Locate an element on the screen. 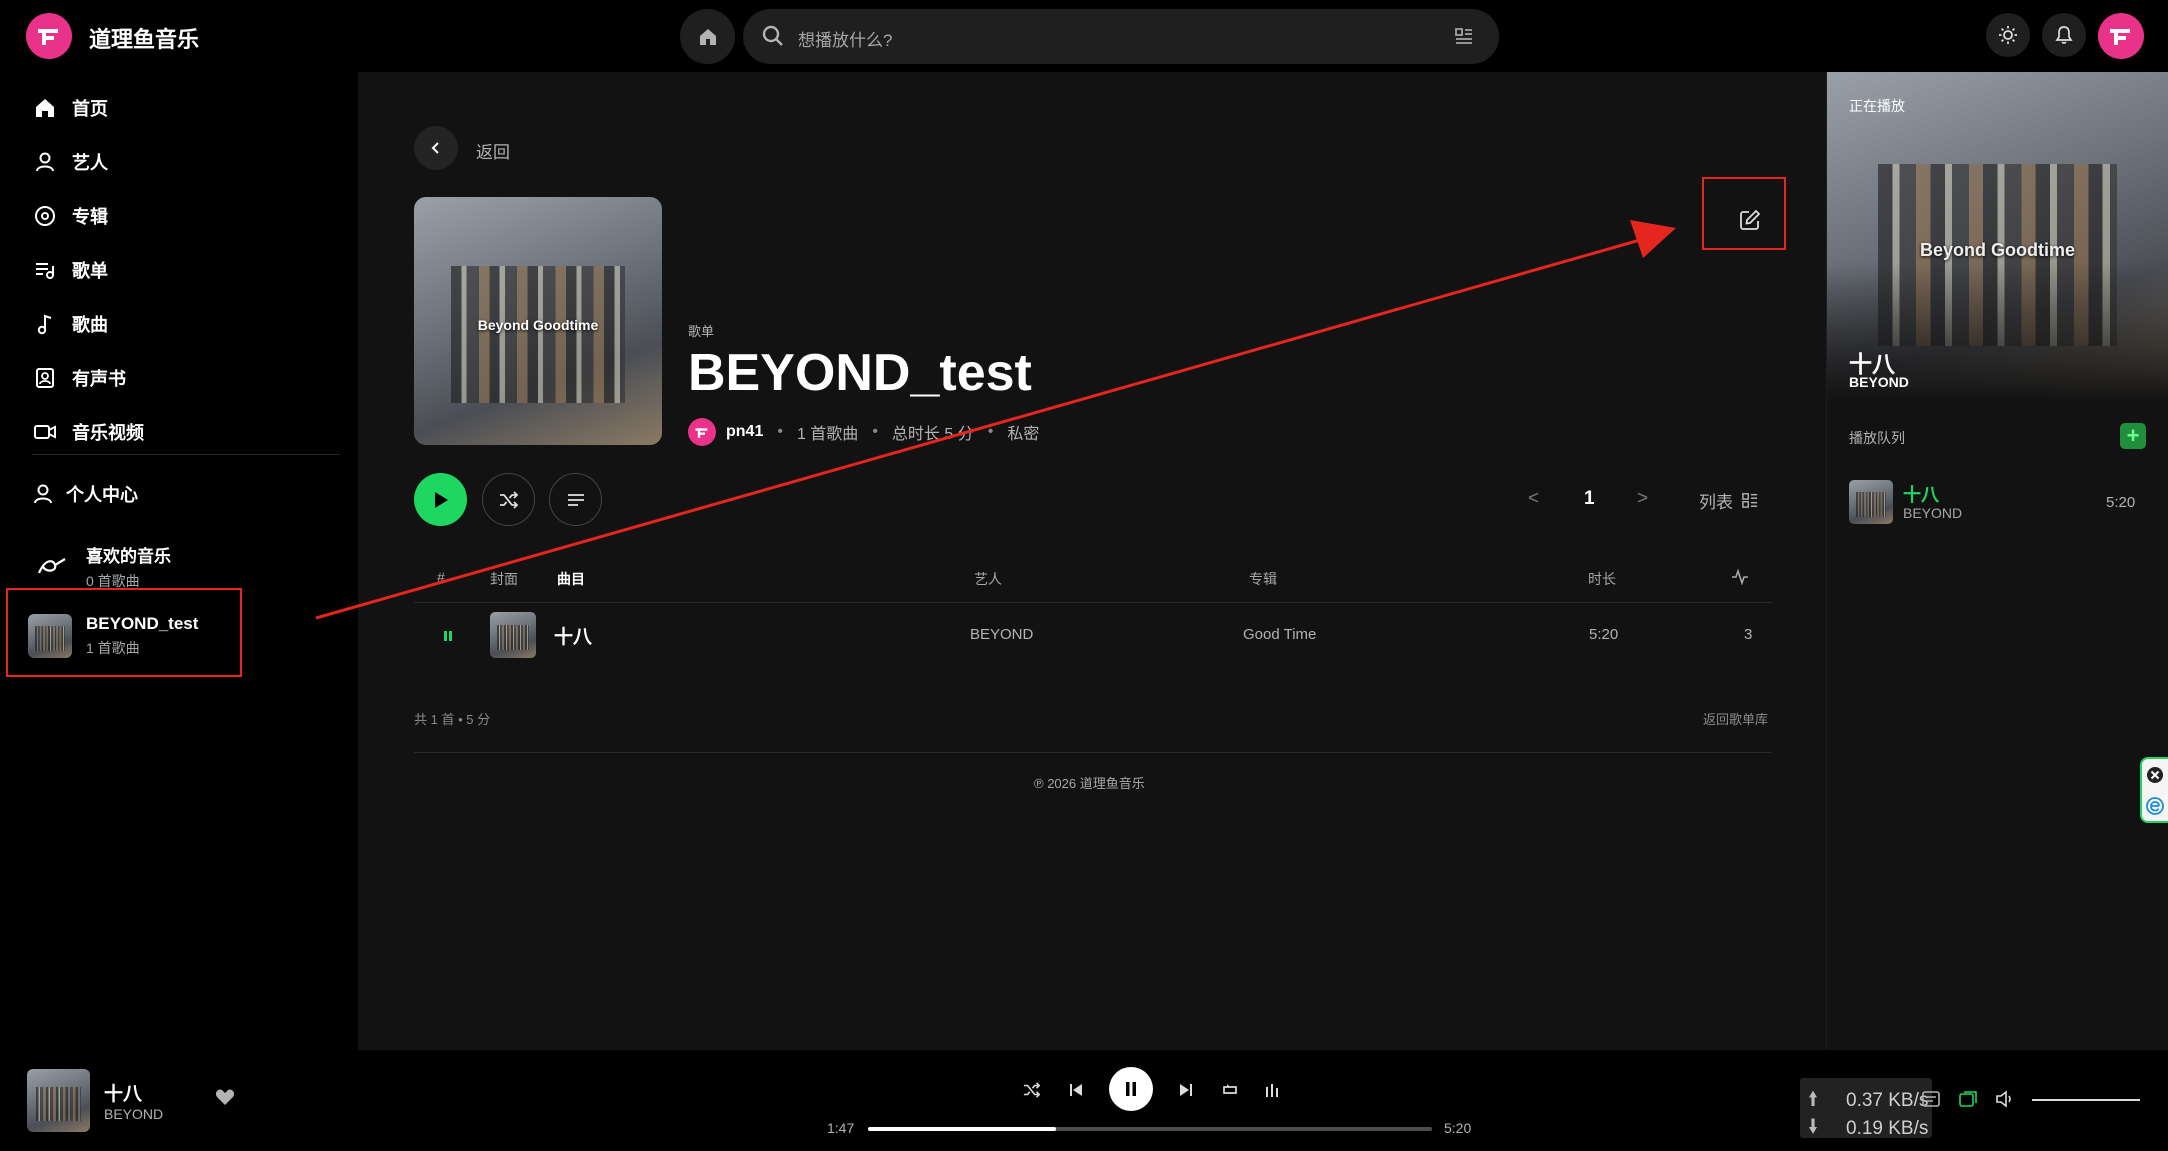 This screenshot has width=2168, height=1151. download-arrow-icon: 🠛 is located at coordinates (1813, 1127).